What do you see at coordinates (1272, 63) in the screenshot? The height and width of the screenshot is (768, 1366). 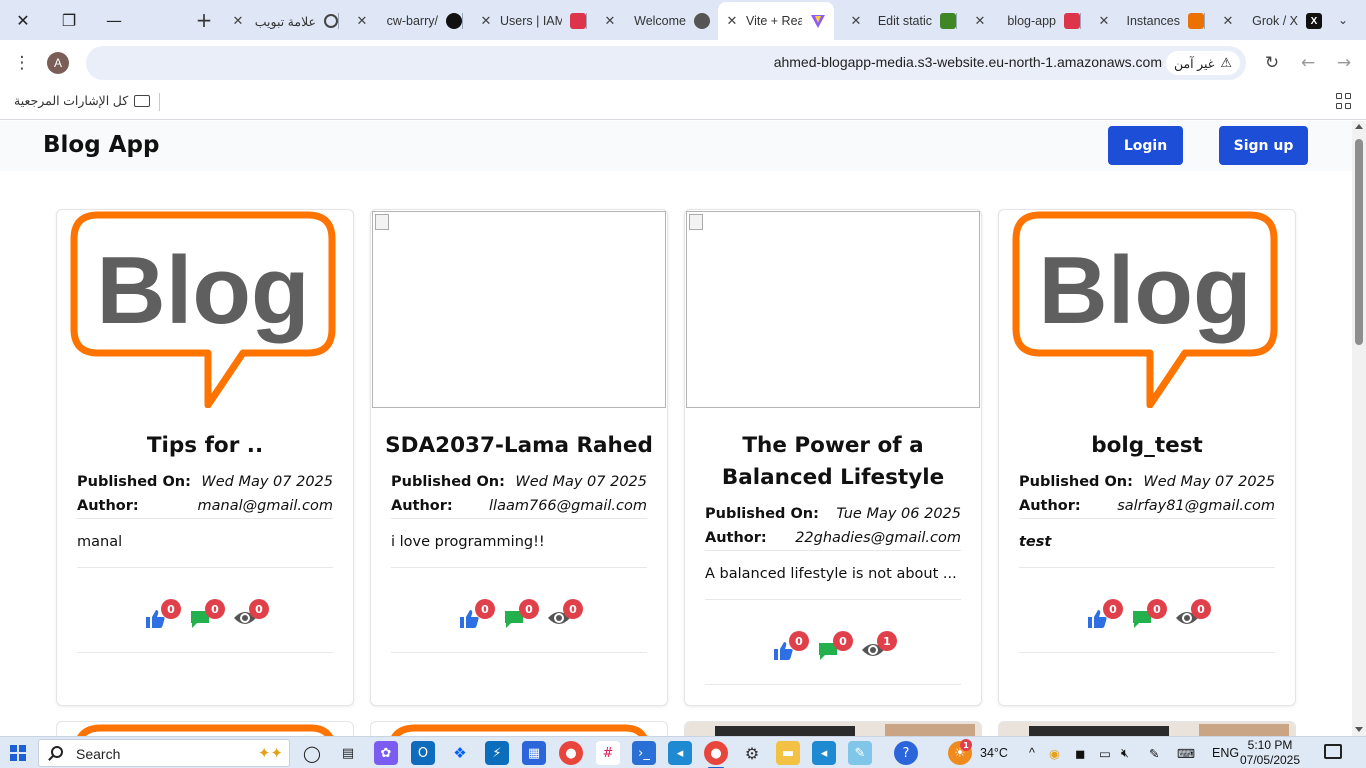 I see `reload-icon: ↻` at bounding box center [1272, 63].